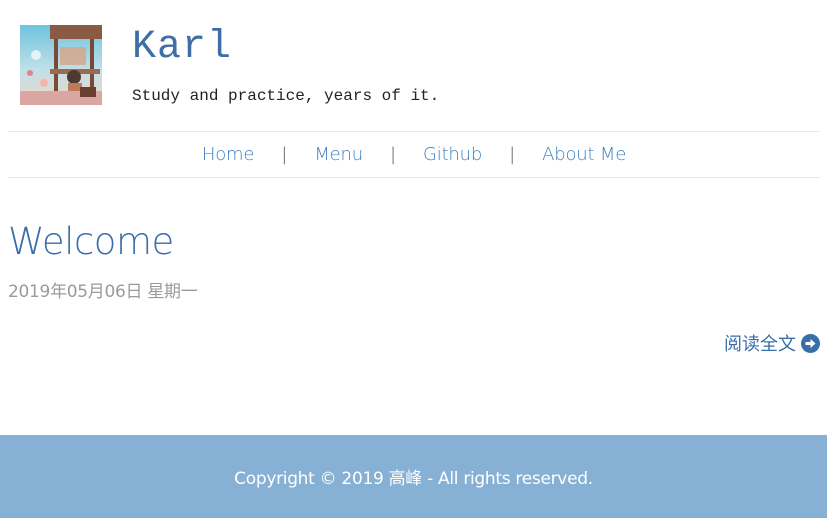 The image size is (827, 518). Describe the element at coordinates (760, 344) in the screenshot. I see `read-more-label: 阅读全文` at that location.